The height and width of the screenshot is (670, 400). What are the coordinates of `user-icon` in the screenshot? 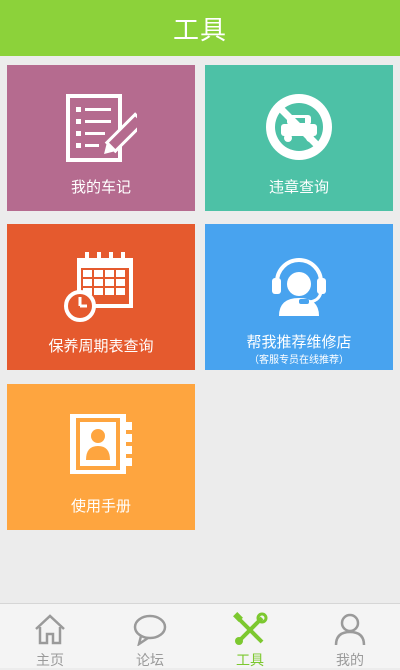 It's located at (350, 629).